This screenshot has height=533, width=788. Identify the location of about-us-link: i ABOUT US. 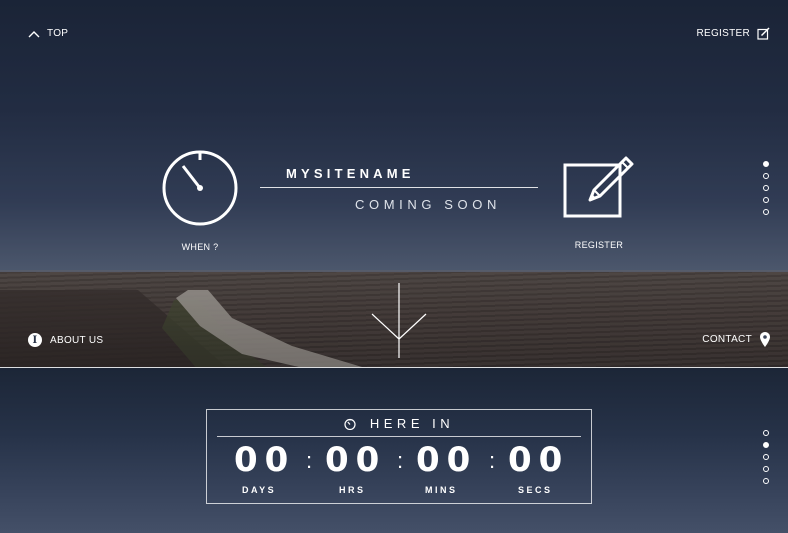
(65, 340).